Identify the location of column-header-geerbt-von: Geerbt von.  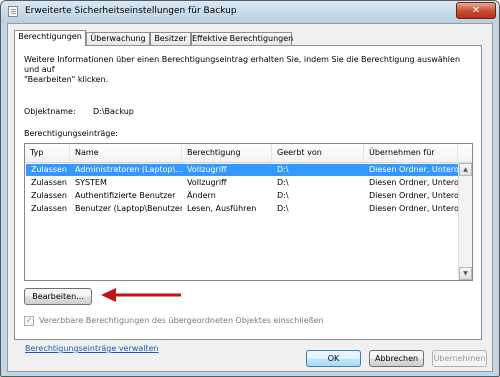
(318, 153).